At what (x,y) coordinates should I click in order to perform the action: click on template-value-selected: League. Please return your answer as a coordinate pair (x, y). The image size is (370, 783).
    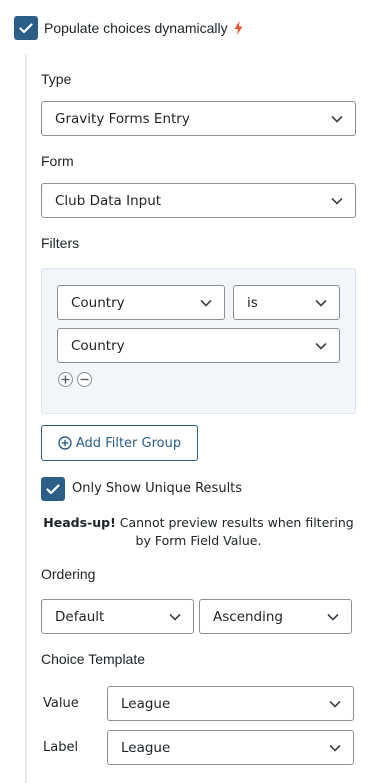
    Looking at the image, I should click on (146, 703).